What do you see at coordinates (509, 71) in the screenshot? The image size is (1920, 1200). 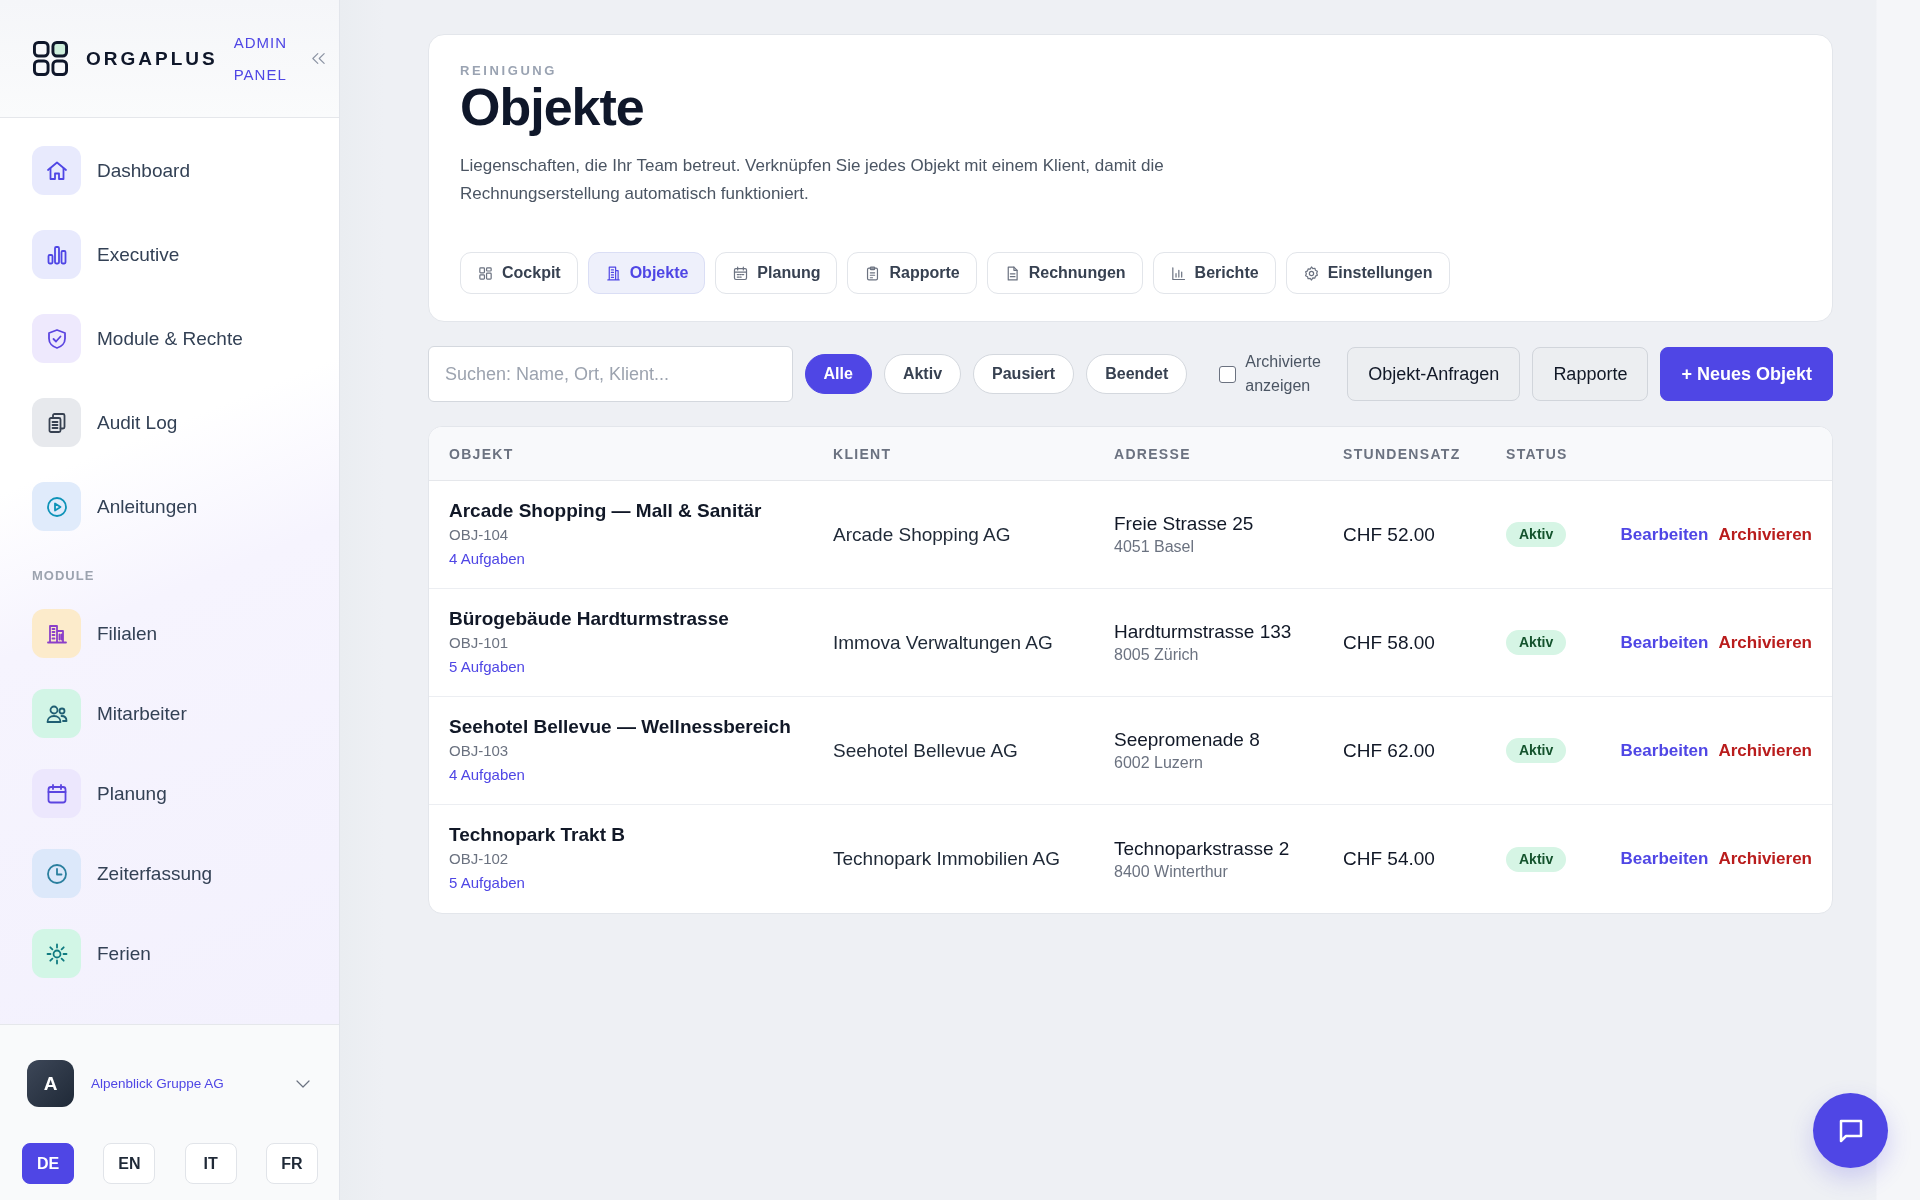 I see `eyebrow-text: REINIGUNG` at bounding box center [509, 71].